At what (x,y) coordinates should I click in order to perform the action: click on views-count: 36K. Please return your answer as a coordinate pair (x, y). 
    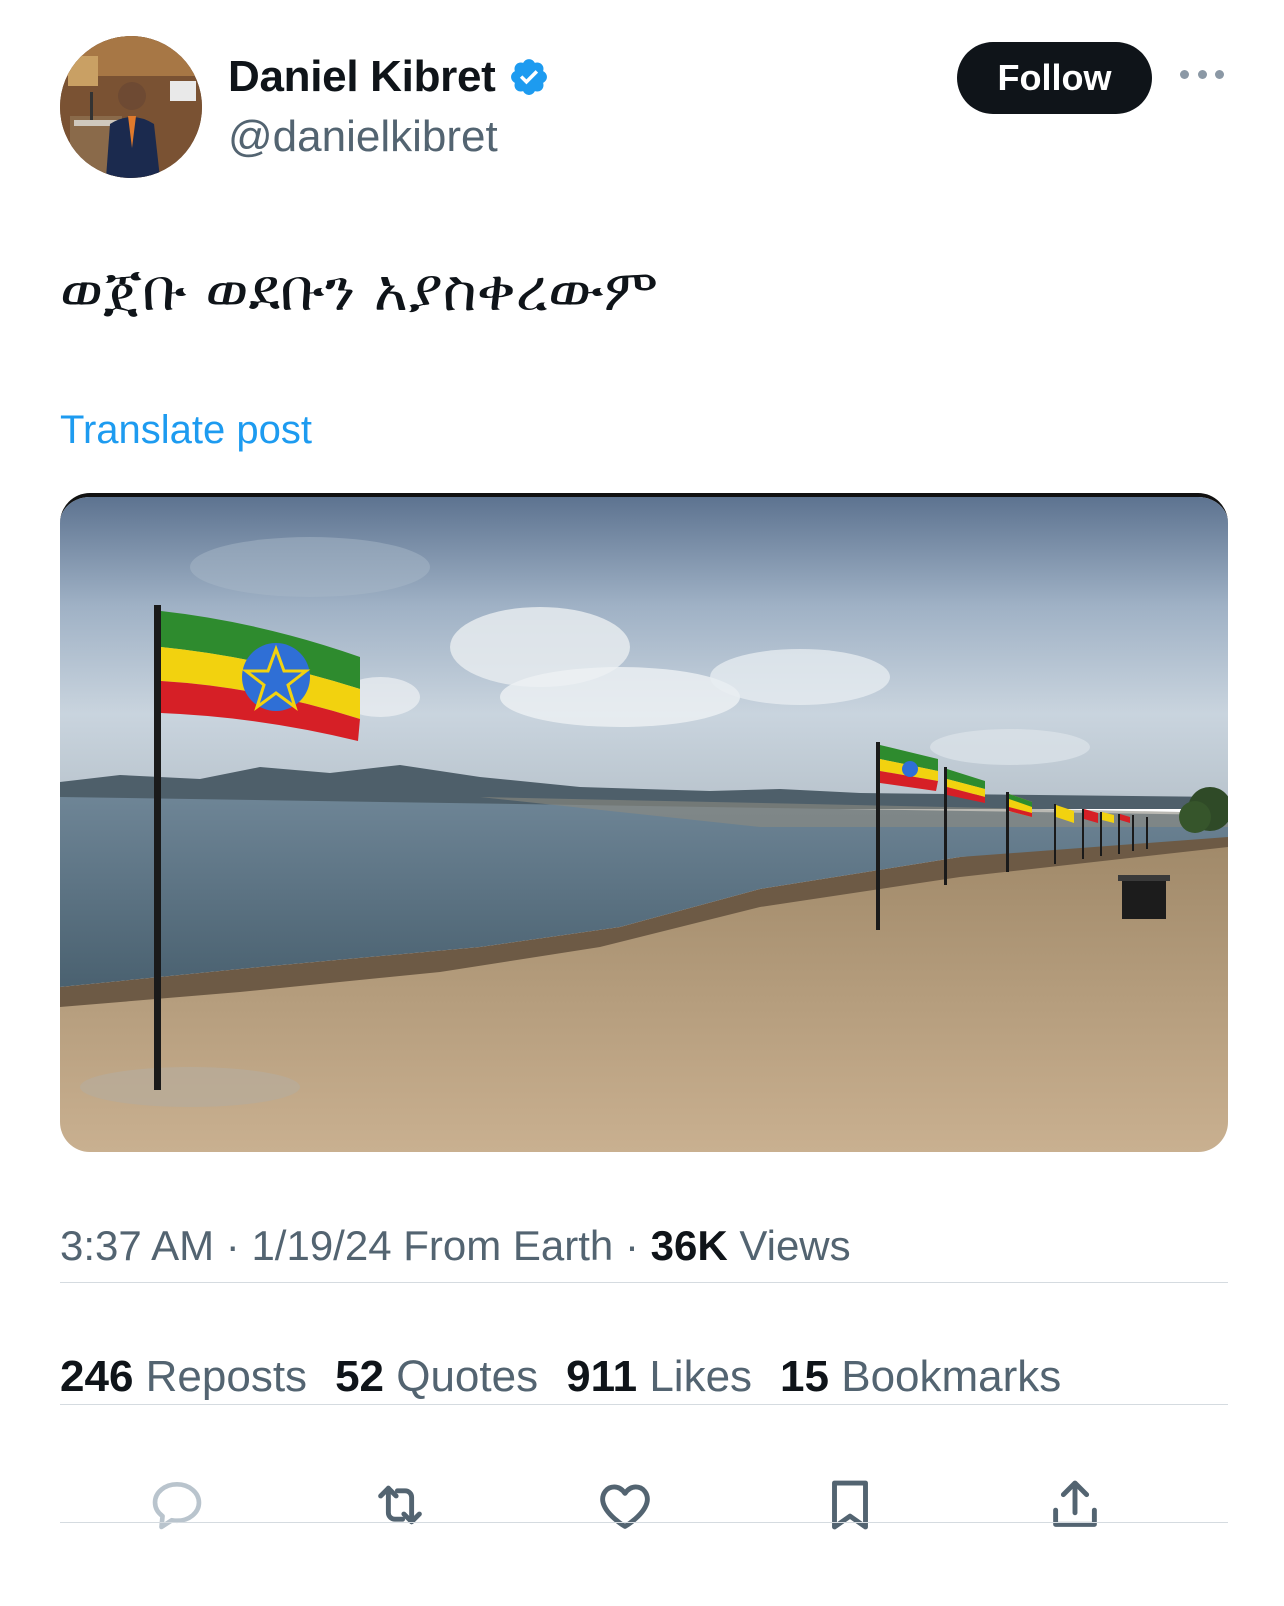
    Looking at the image, I should click on (689, 1245).